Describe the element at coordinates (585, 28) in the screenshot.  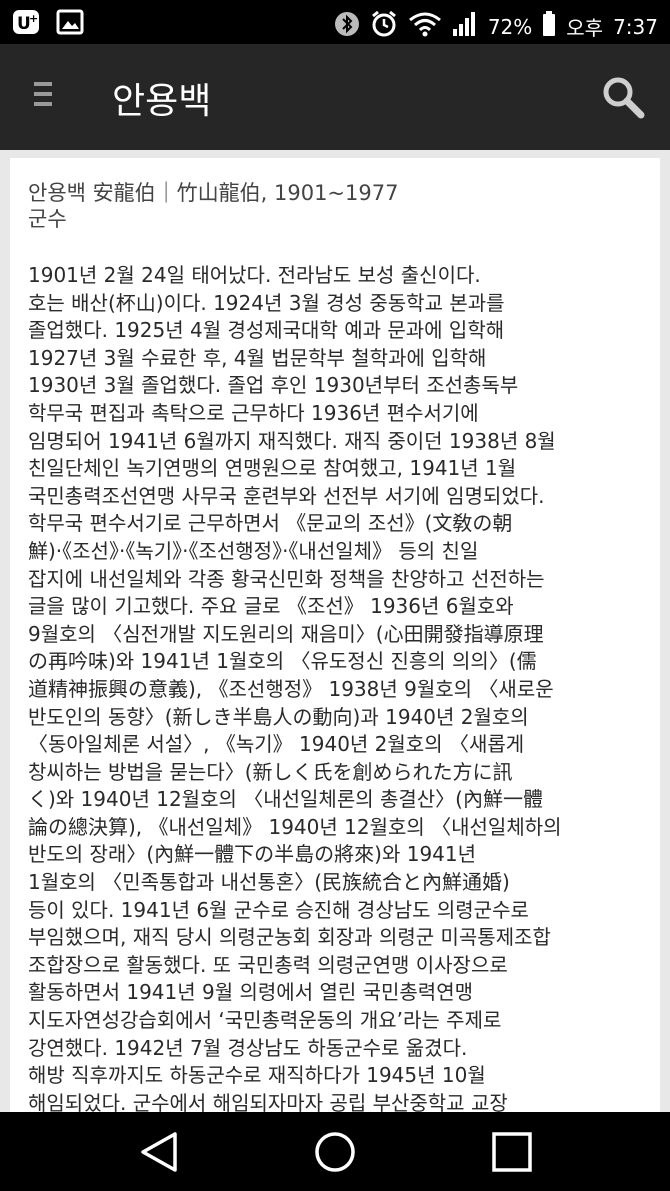
I see `ampm-label: 오후` at that location.